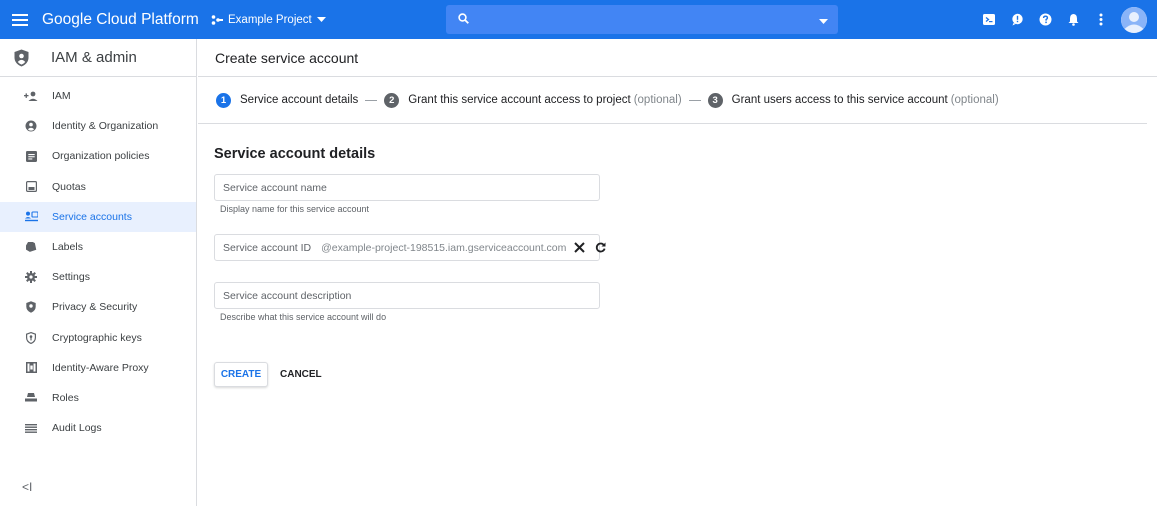 The image size is (1157, 506). Describe the element at coordinates (98, 247) in the screenshot. I see `sidebar-item-labels: Labels` at that location.